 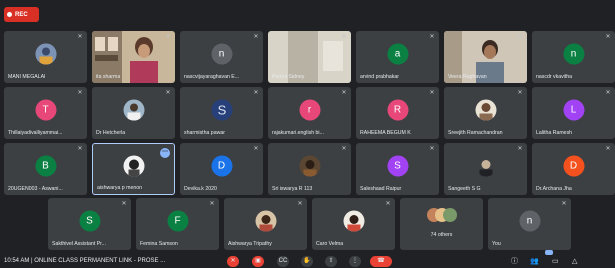 I want to click on participant-tile: a ✕ arvind prabhakar, so click(x=397, y=57).